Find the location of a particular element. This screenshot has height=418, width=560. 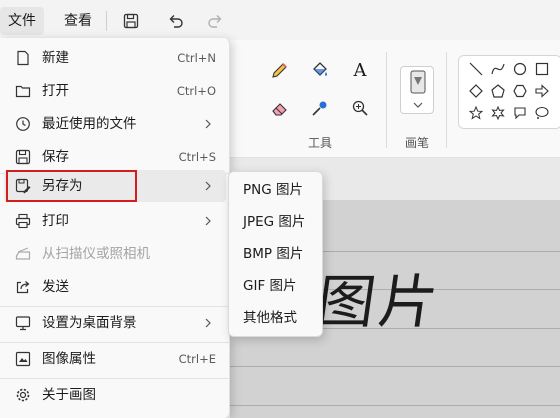

menu-item-recent: 最近使用的文件 is located at coordinates (115, 124).